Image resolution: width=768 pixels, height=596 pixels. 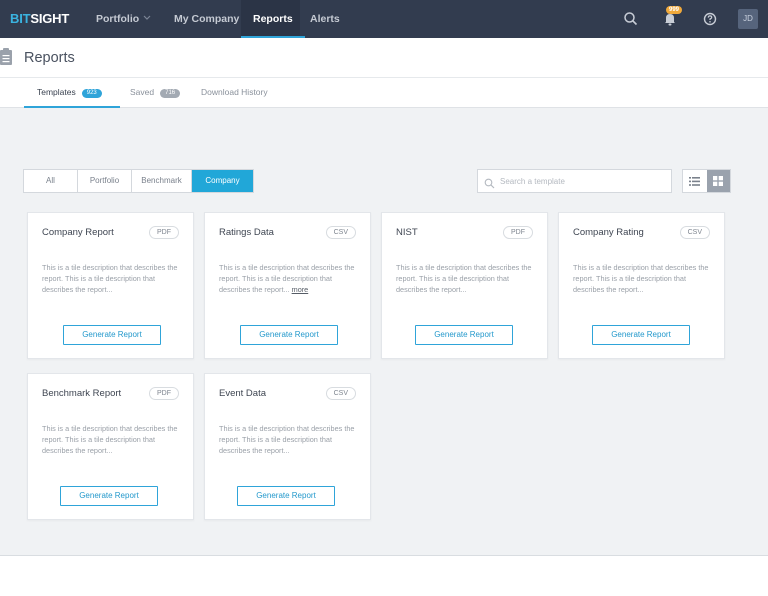 I want to click on logo-part-bit: BIT, so click(x=20, y=18).